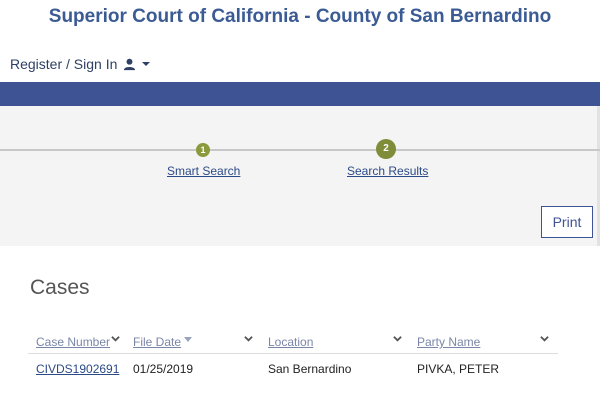  I want to click on step-1-badge: 1, so click(203, 150).